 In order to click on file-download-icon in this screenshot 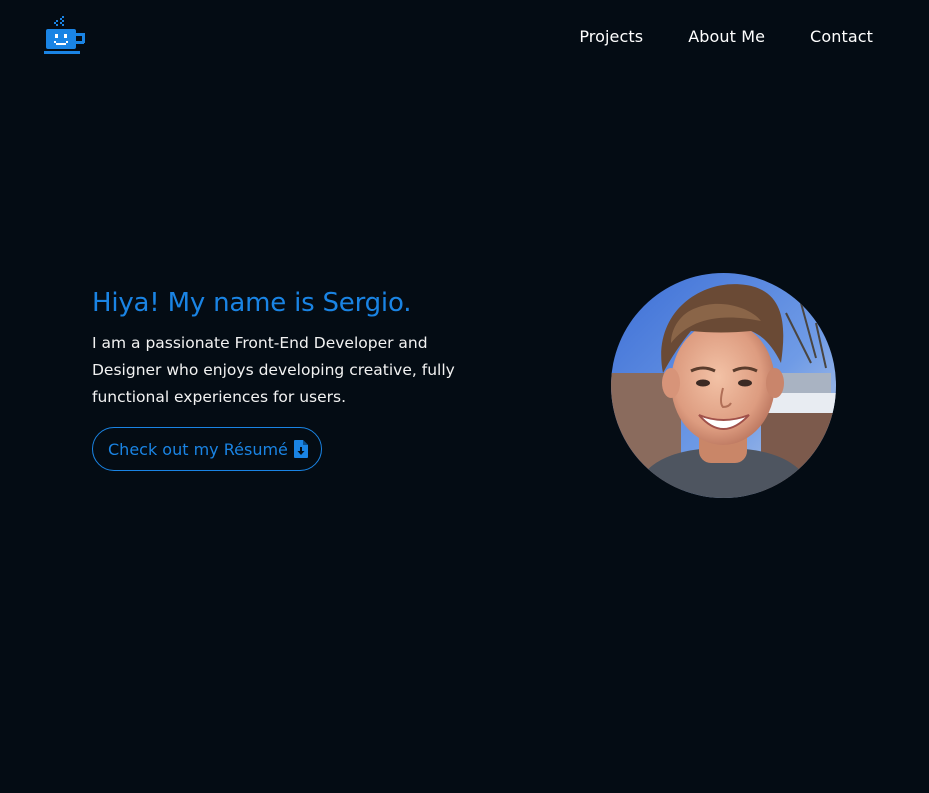, I will do `click(300, 449)`.